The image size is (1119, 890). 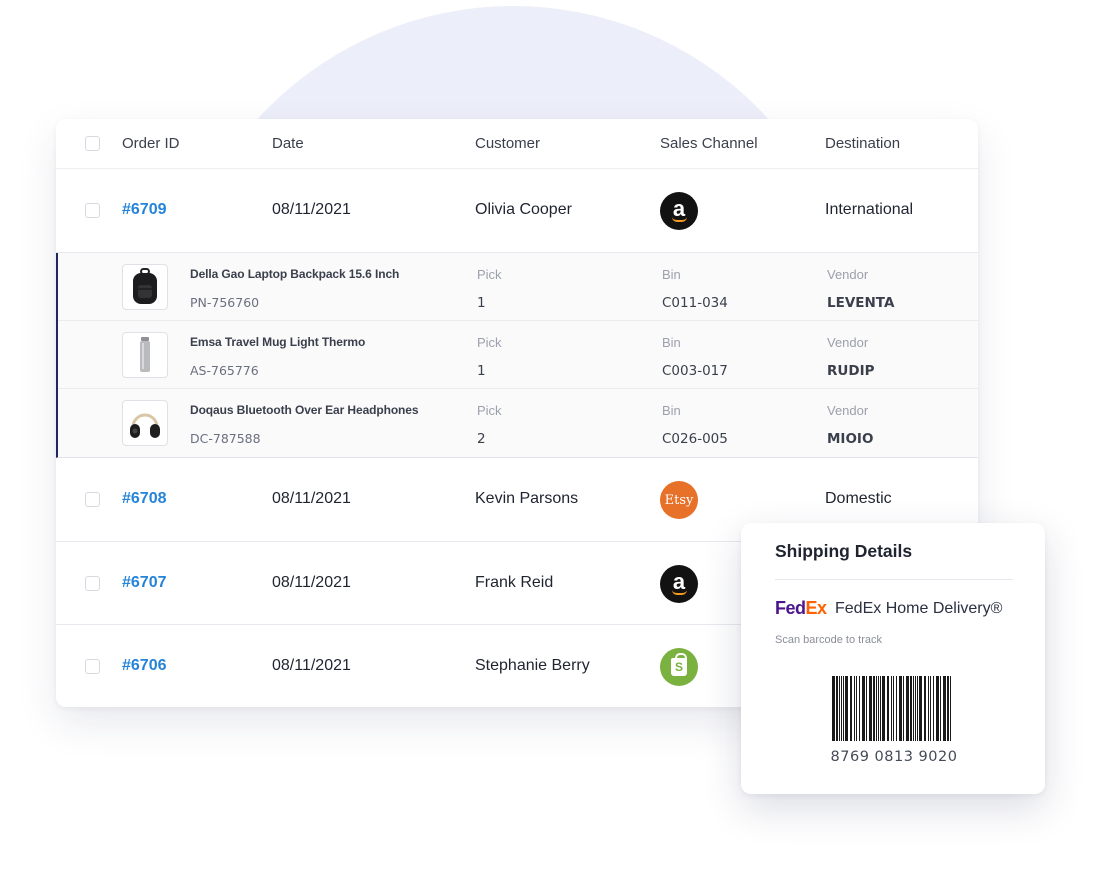 What do you see at coordinates (145, 287) in the screenshot?
I see `backpack-icon` at bounding box center [145, 287].